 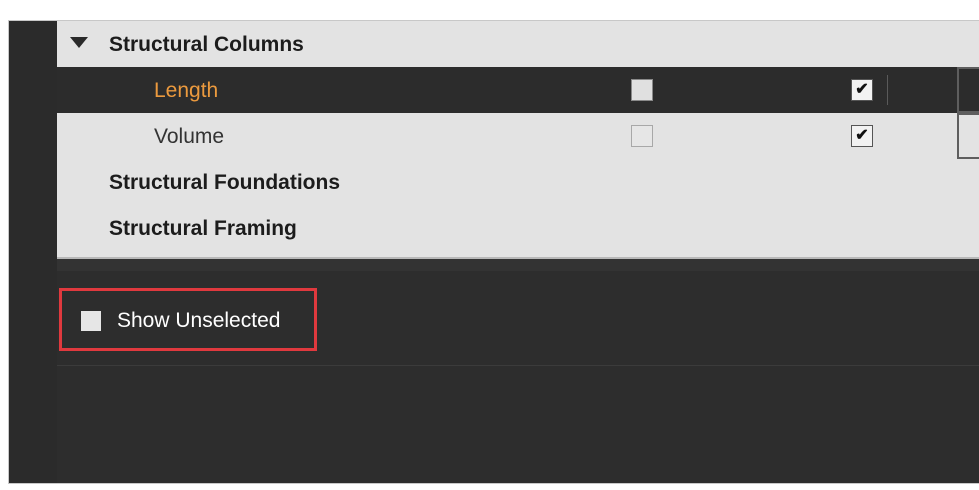 I want to click on category-label: Structural Foundations, so click(x=224, y=182).